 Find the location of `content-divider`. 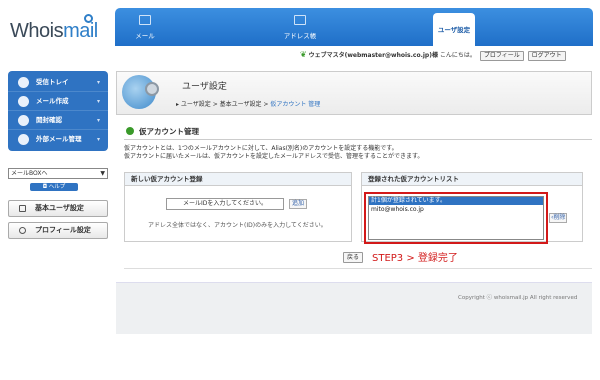

content-divider is located at coordinates (358, 268).